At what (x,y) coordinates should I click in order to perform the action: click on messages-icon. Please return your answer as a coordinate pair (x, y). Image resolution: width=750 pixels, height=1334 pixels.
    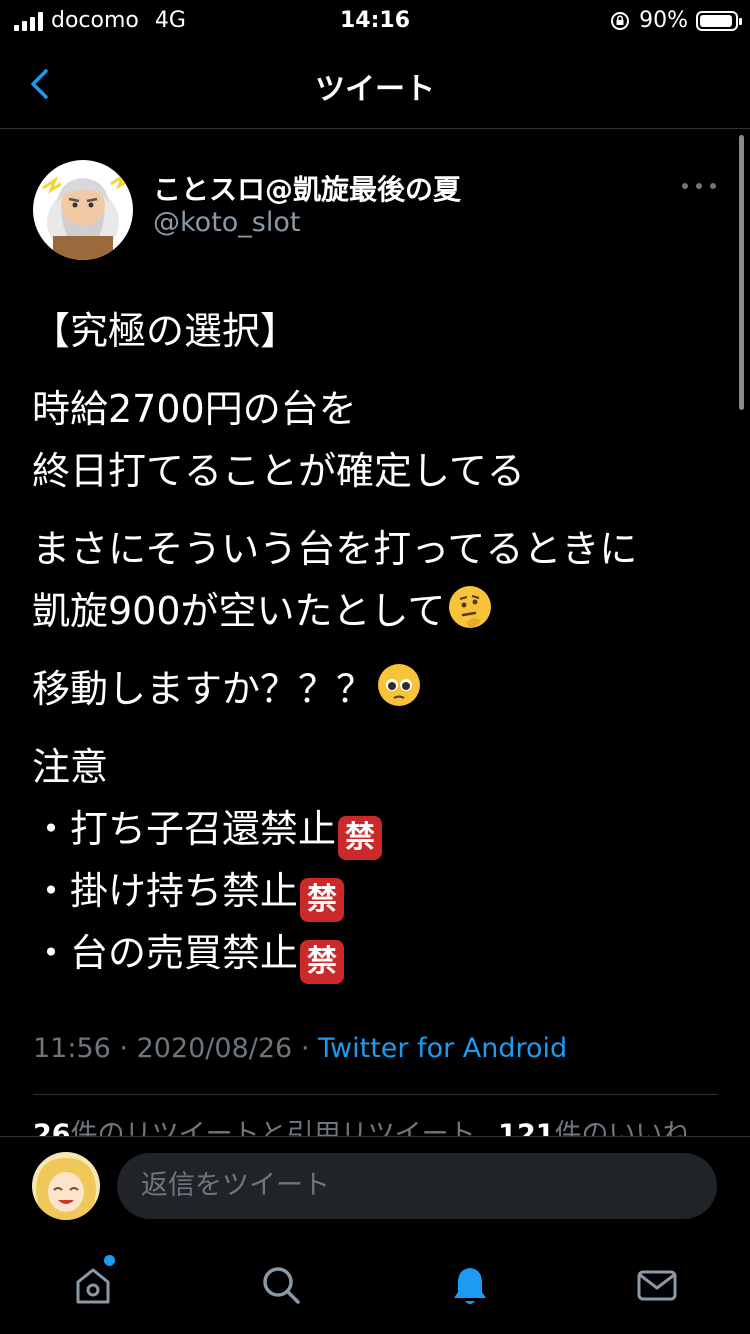
    Looking at the image, I should click on (657, 1285).